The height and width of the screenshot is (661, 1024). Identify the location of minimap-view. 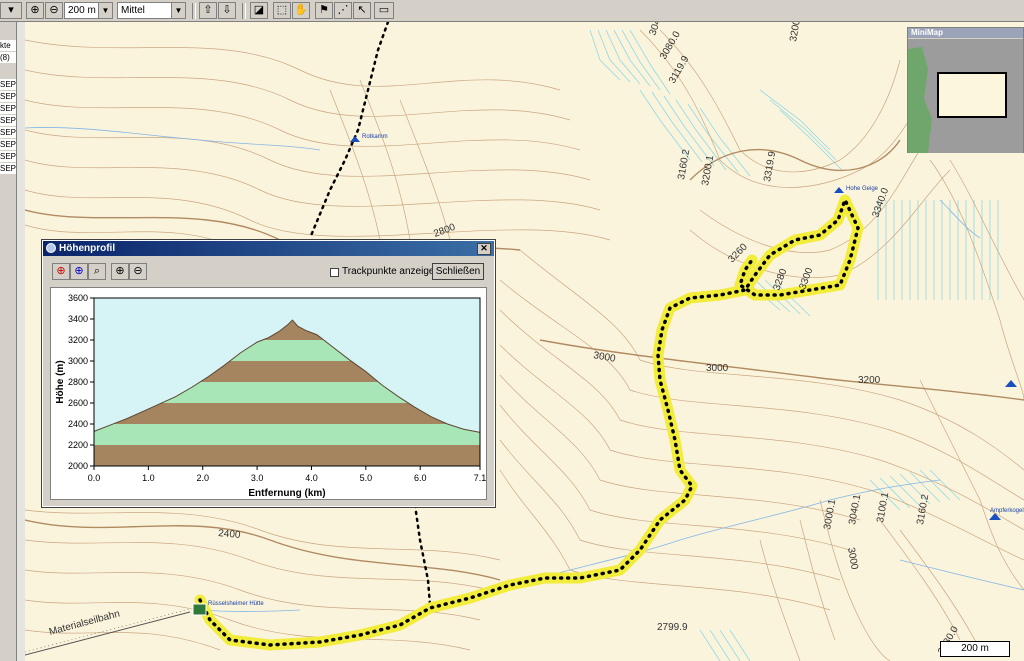
(965, 96).